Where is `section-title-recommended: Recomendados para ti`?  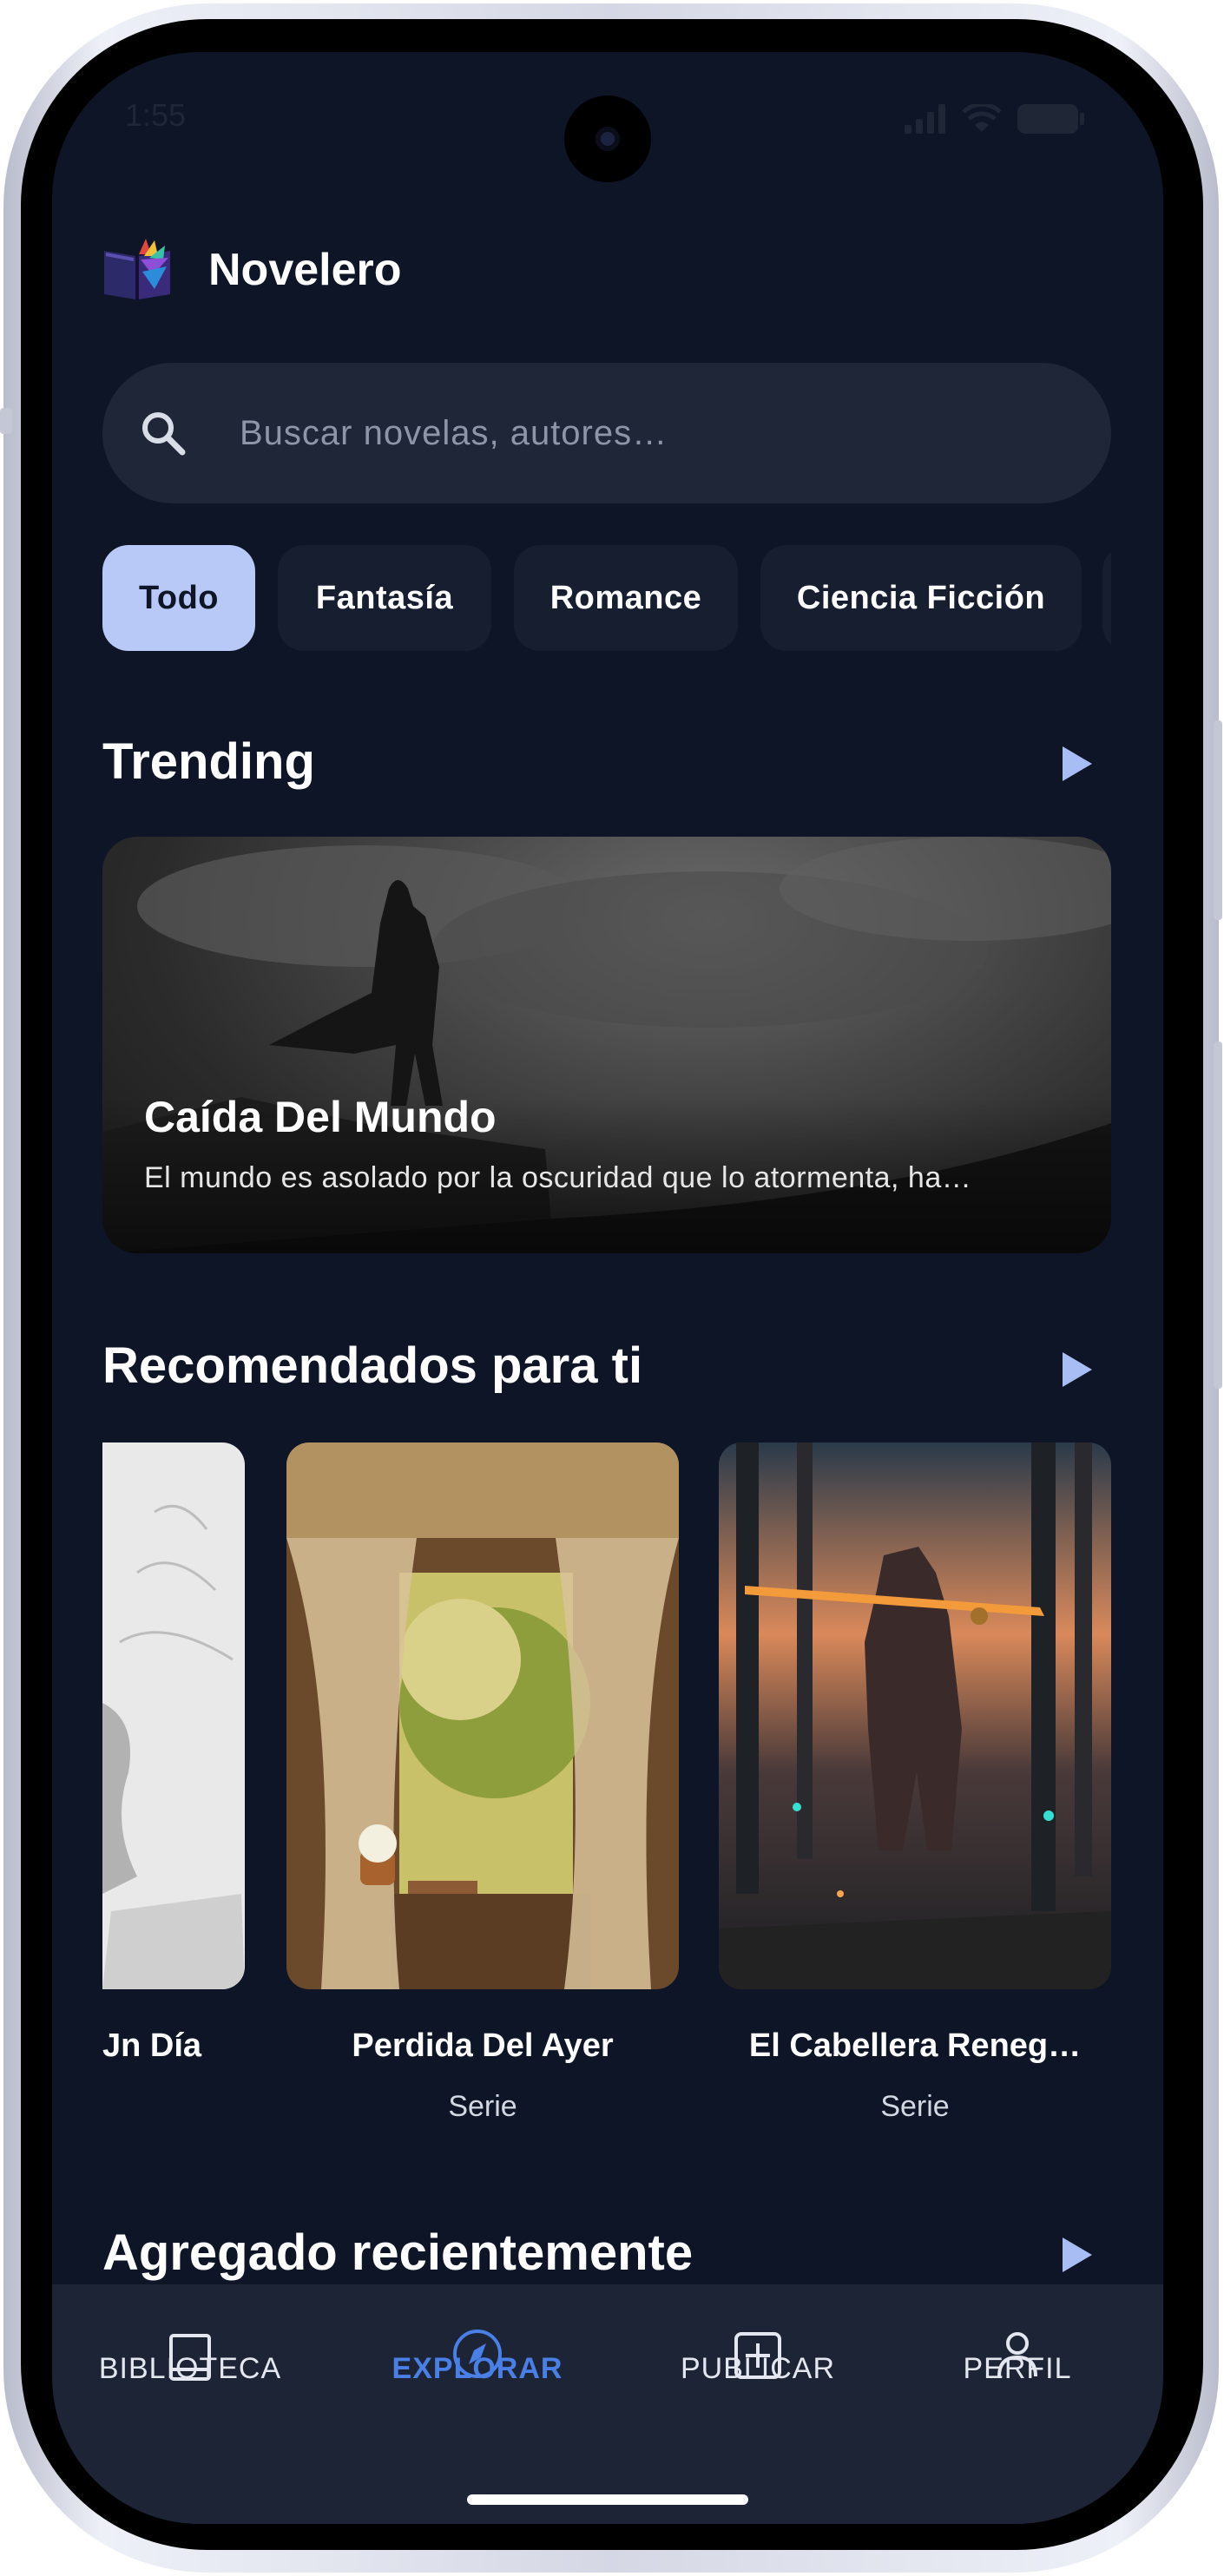 section-title-recommended: Recomendados para ti is located at coordinates (372, 1365).